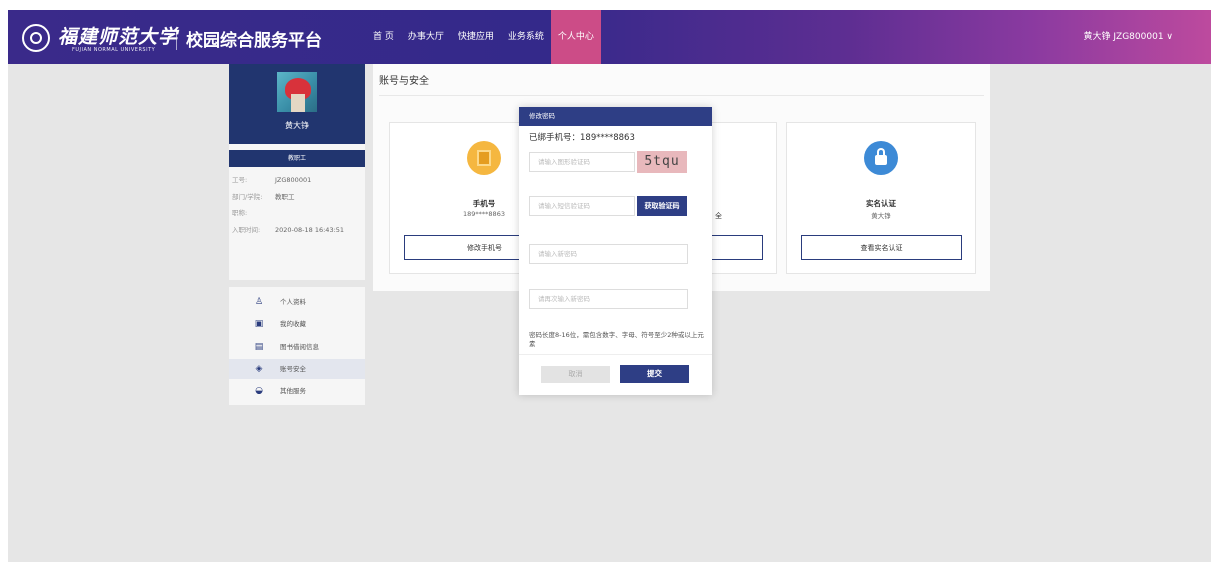 The height and width of the screenshot is (562, 1219). What do you see at coordinates (575, 37) in the screenshot?
I see `nav-personal-center: 个人中心` at bounding box center [575, 37].